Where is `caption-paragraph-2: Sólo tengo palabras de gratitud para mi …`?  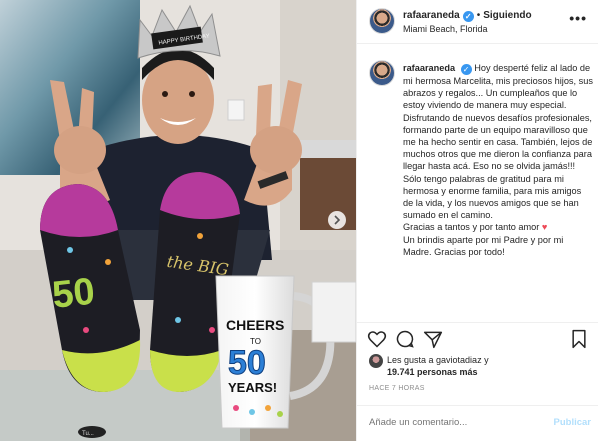
caption-paragraph-2: Sólo tengo palabras de gratitud para mi … is located at coordinates (492, 197).